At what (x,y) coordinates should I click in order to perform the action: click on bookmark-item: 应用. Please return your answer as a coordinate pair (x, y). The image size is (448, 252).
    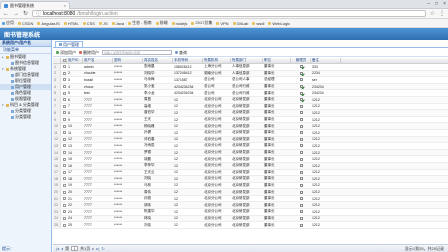
    Looking at the image, I should click on (8, 23).